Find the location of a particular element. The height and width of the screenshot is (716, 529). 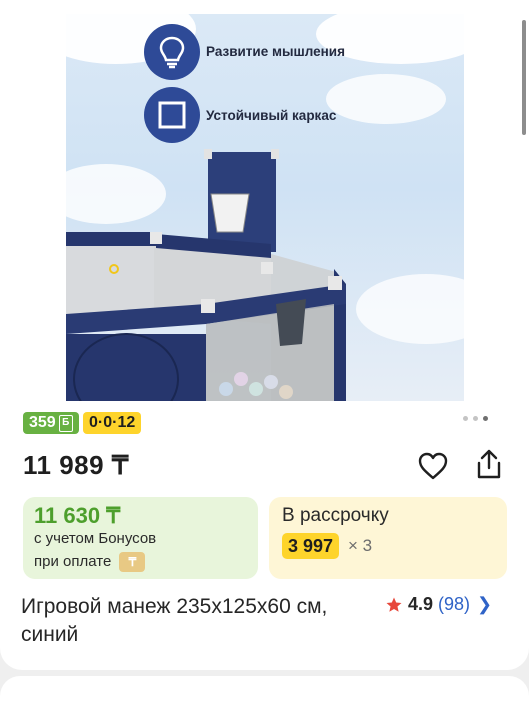

installment-title: В рассрочку is located at coordinates (335, 515).